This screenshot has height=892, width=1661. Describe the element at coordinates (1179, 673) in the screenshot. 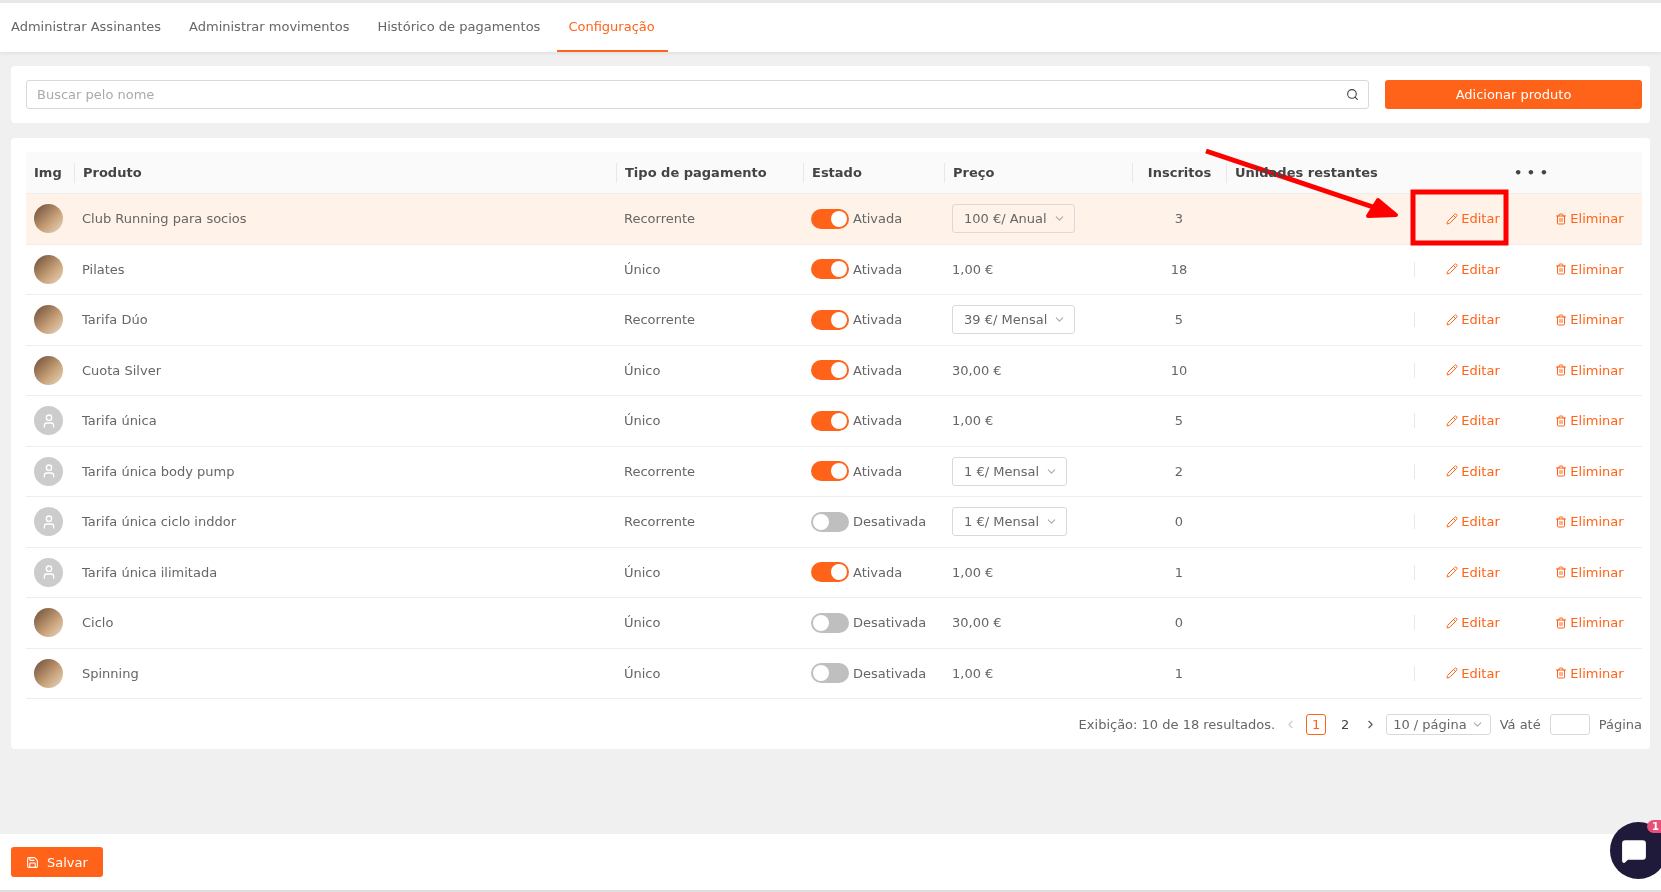

I see `subscribers-count: 1` at that location.